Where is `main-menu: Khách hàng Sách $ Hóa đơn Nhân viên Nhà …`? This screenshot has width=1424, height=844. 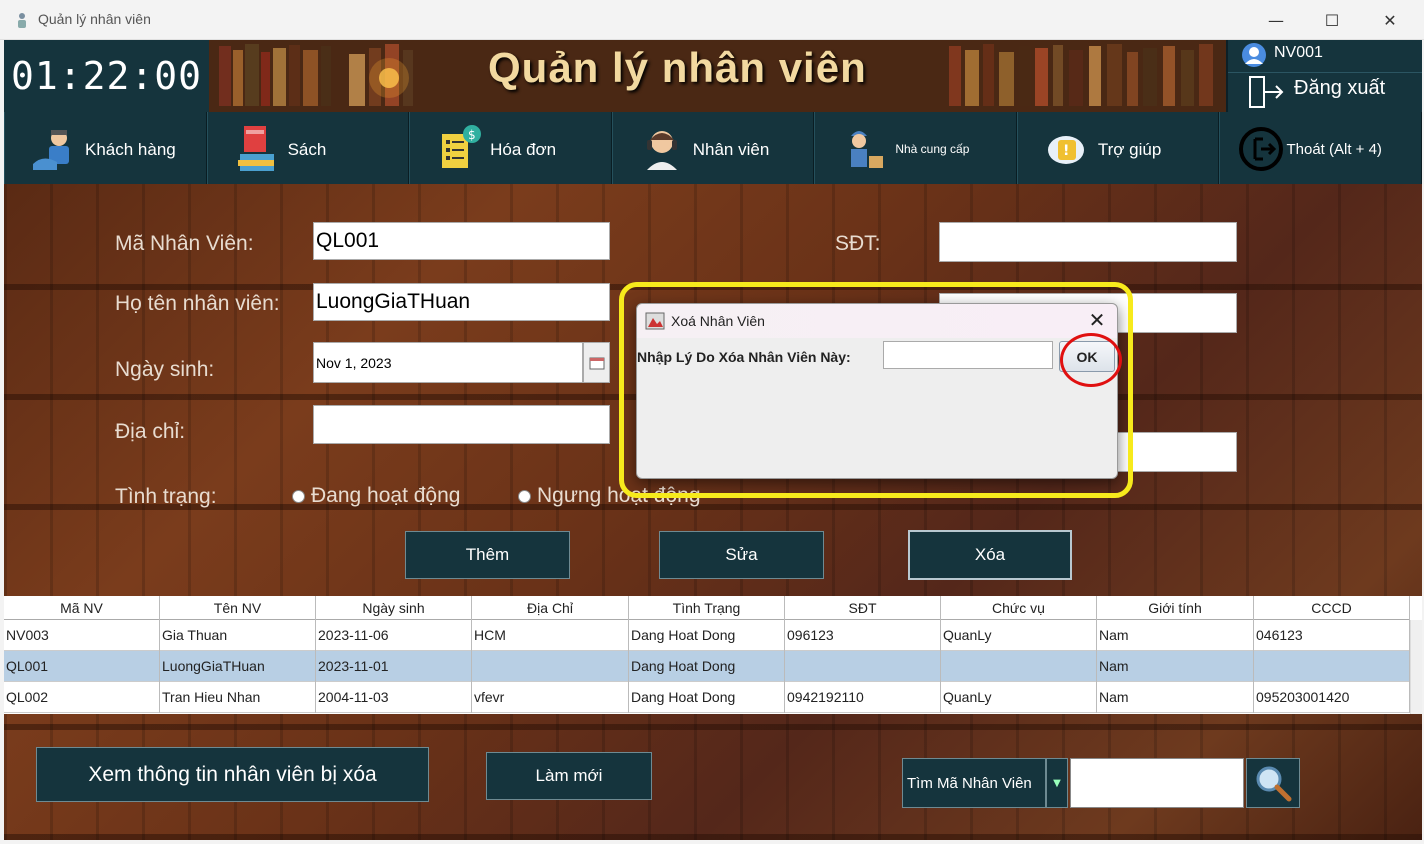 main-menu: Khách hàng Sách $ Hóa đơn Nhân viên Nhà … is located at coordinates (713, 148).